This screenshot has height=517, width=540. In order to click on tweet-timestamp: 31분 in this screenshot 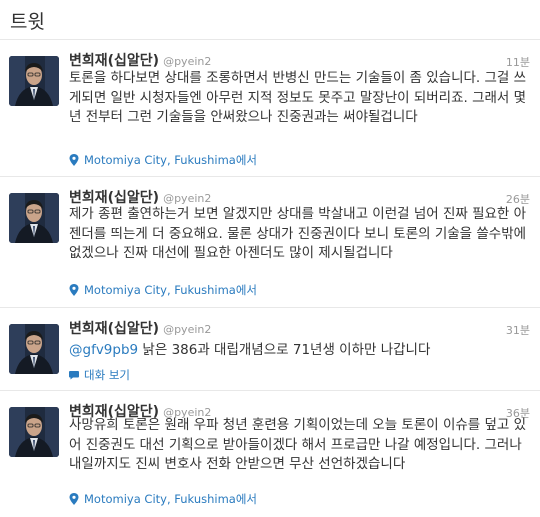, I will do `click(518, 330)`.